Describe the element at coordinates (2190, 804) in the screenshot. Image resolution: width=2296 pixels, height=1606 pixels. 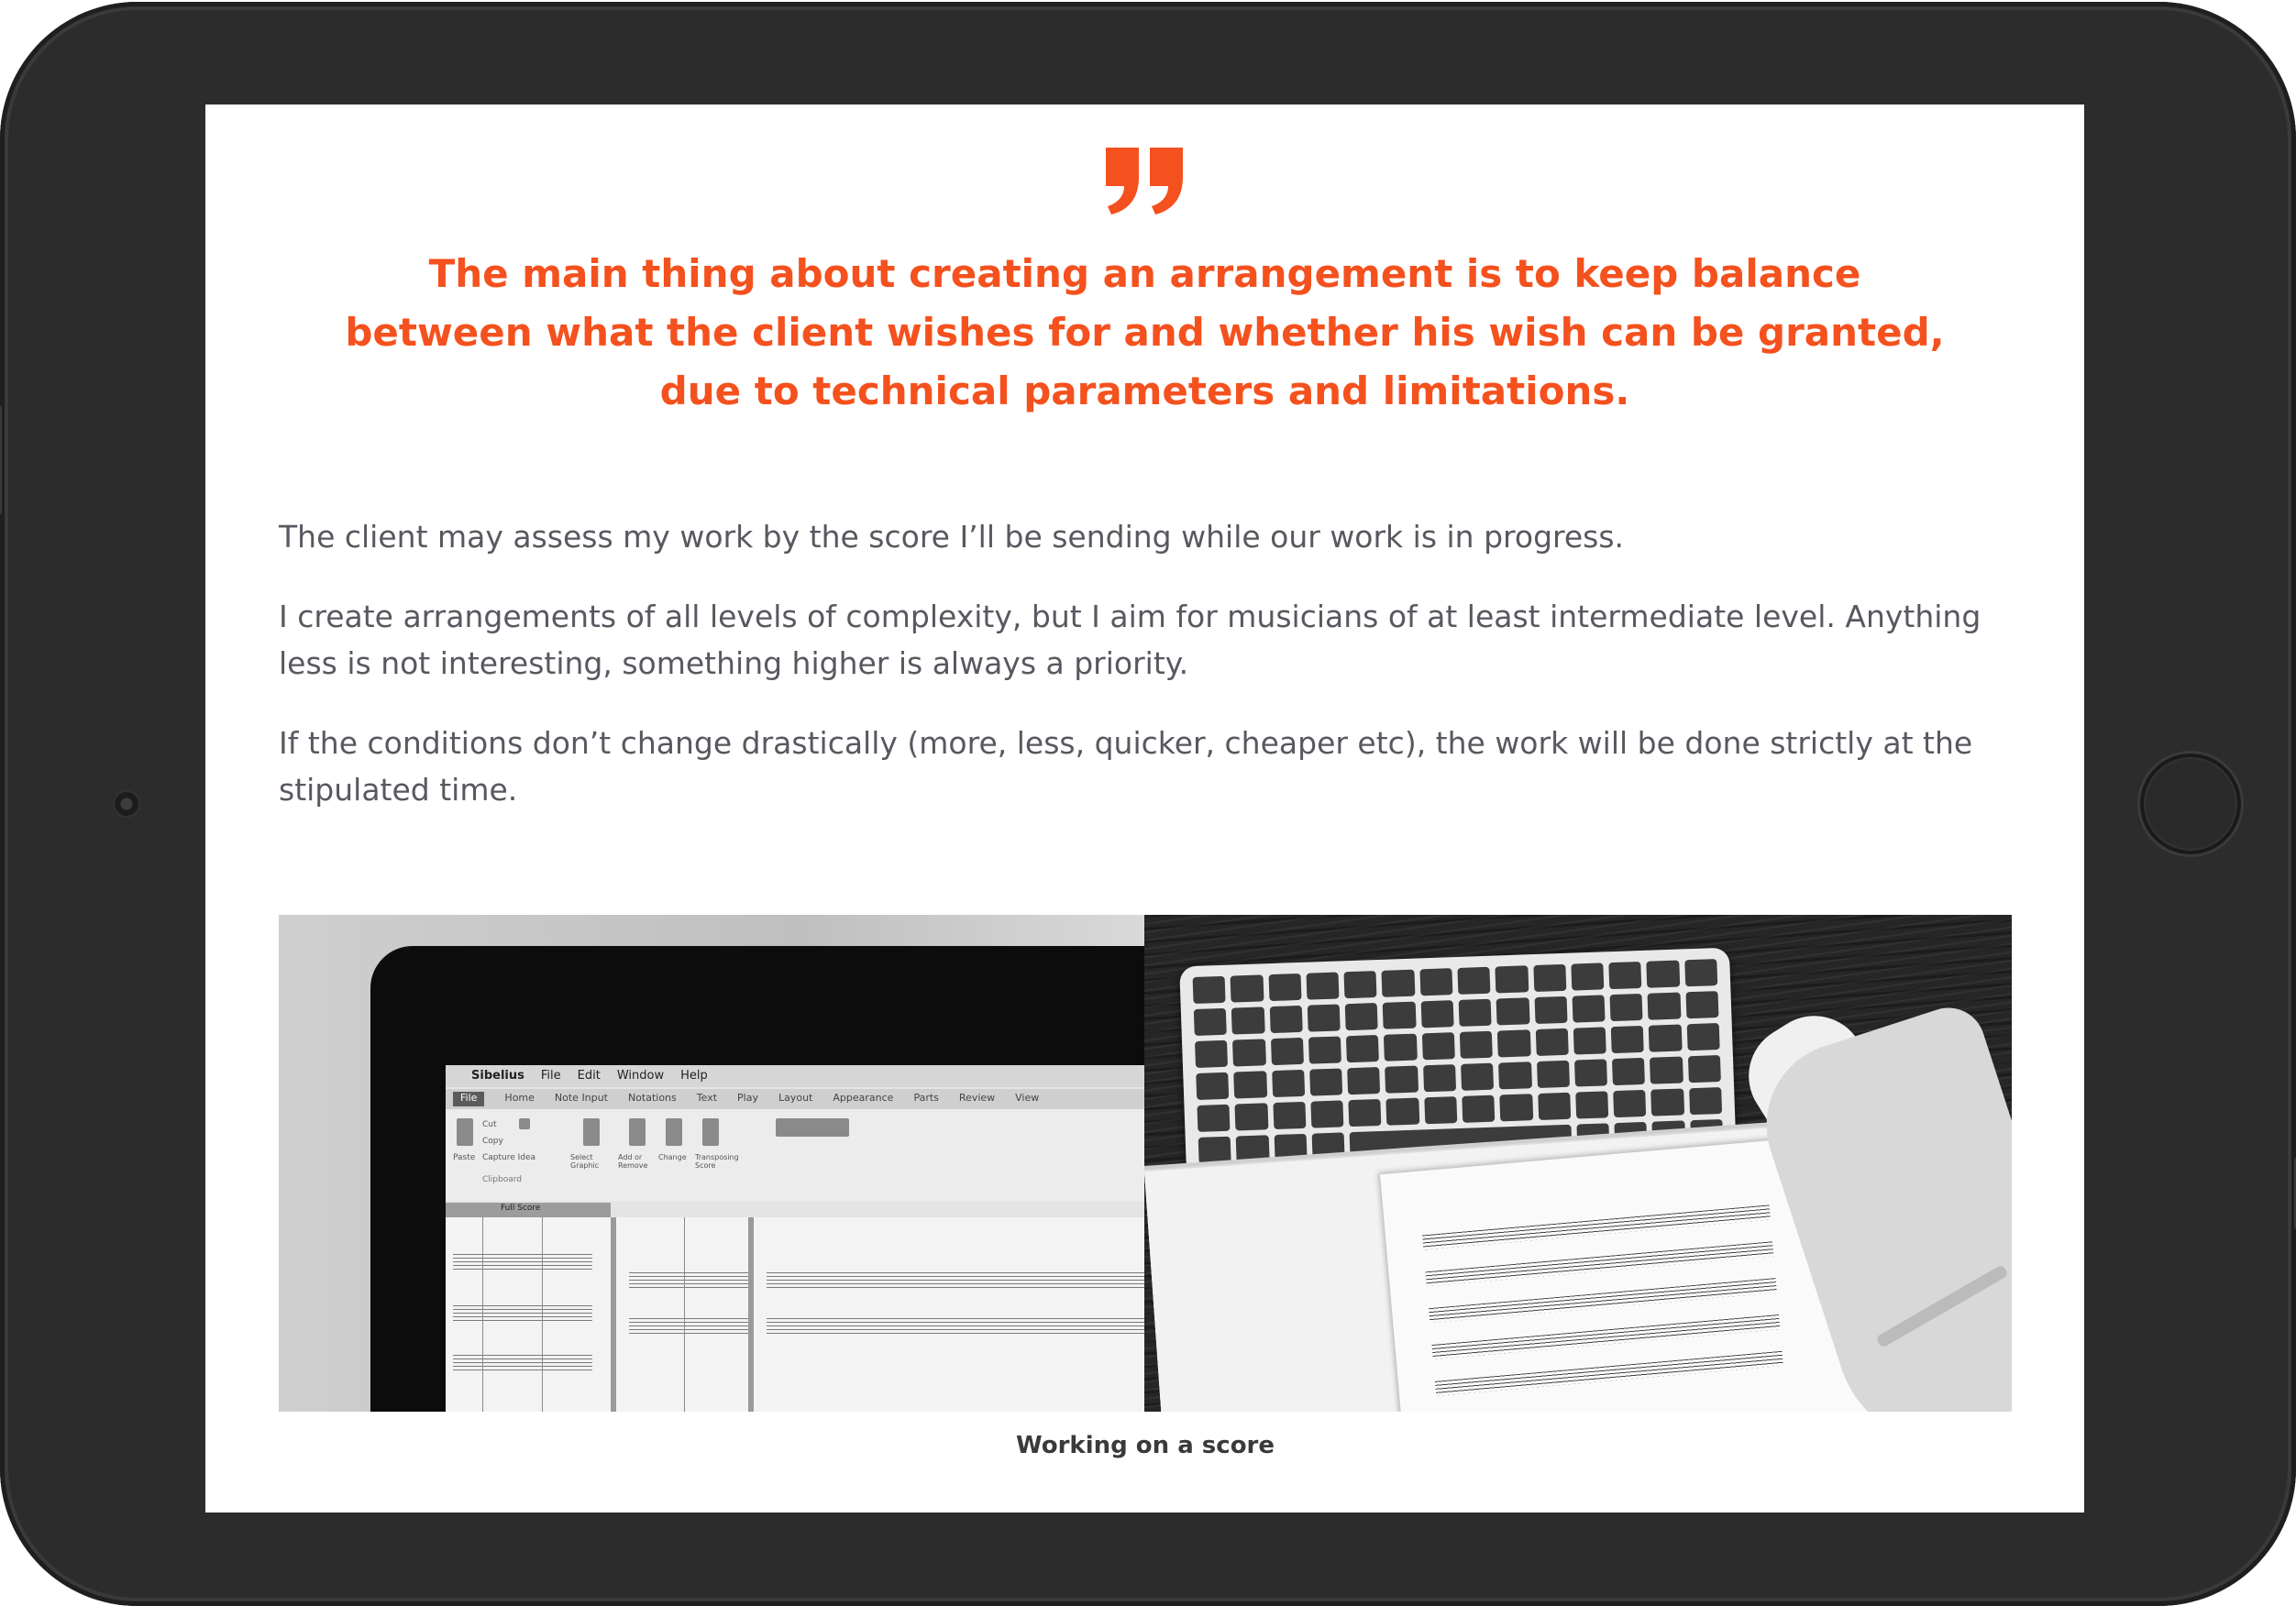
I see `home-button` at that location.